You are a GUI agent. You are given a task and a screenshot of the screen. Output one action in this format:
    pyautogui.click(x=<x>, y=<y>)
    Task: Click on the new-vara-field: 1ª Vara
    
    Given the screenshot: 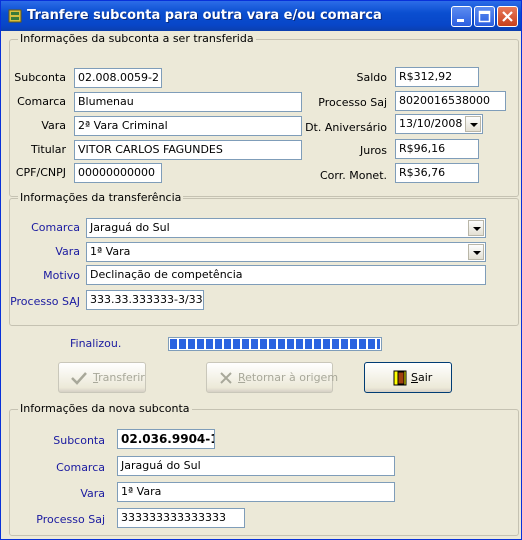 What is the action you would take?
    pyautogui.click(x=256, y=492)
    